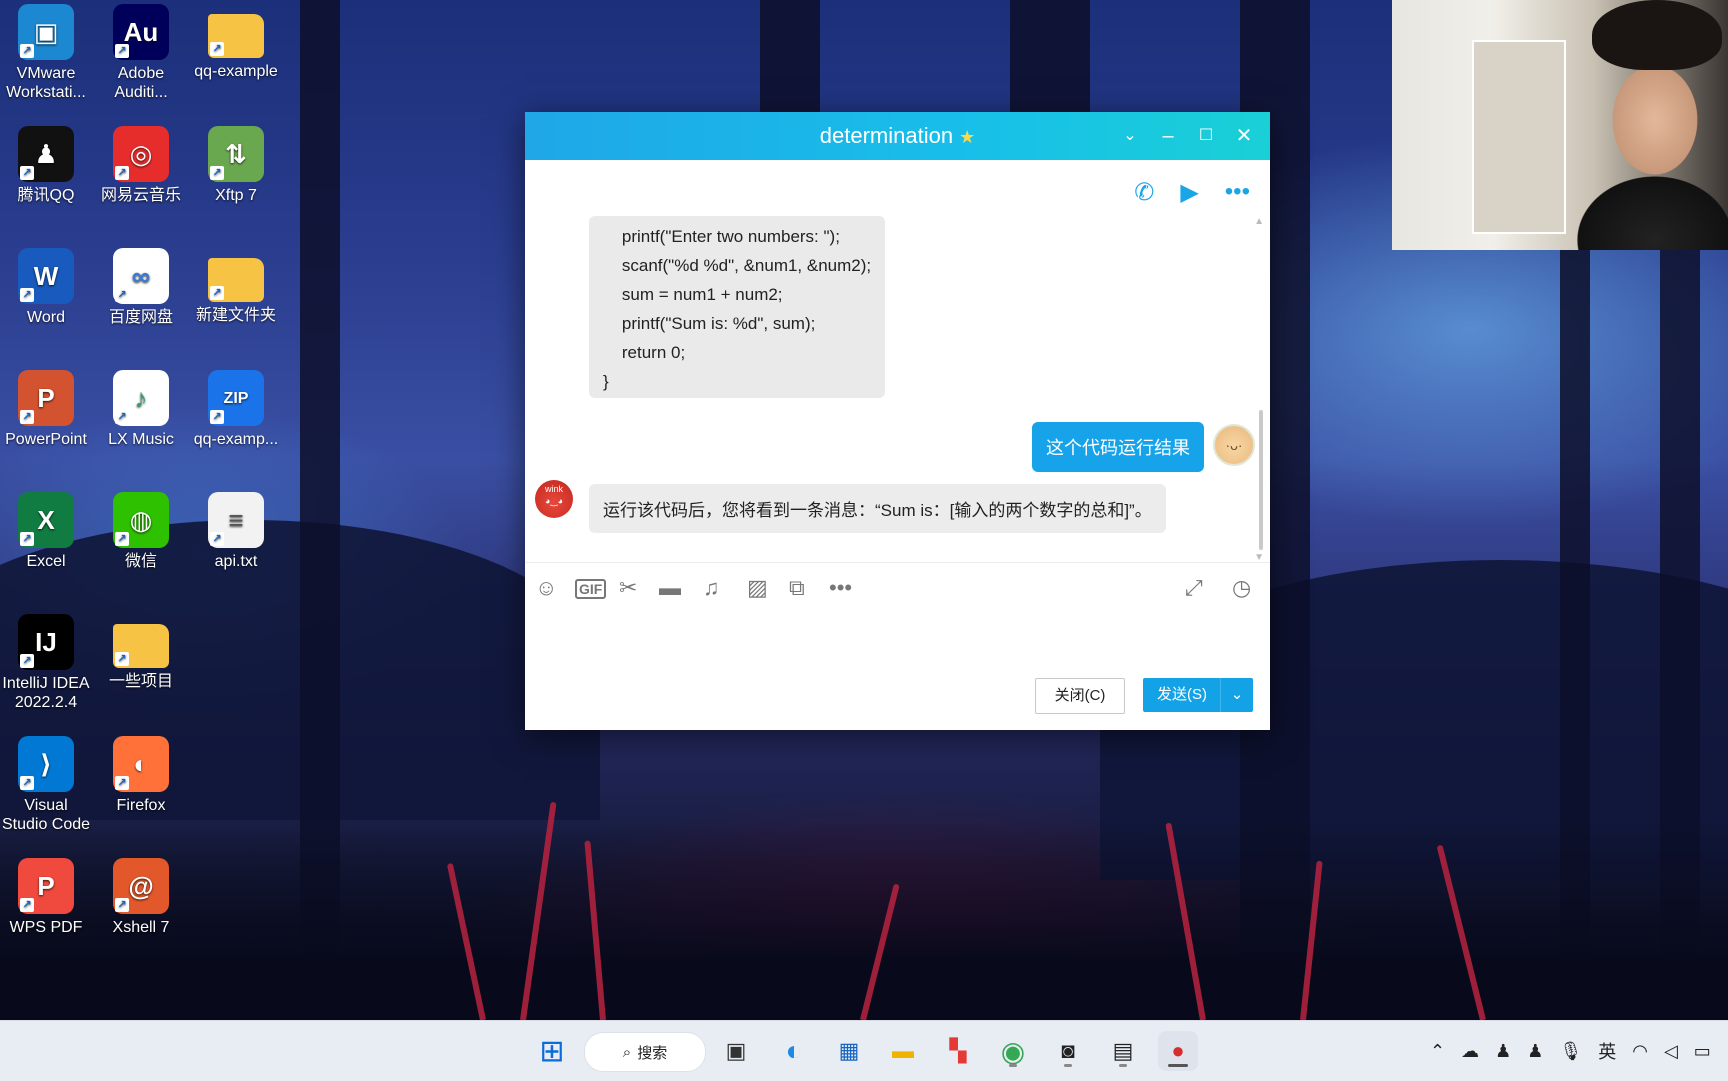  What do you see at coordinates (1437, 1051) in the screenshot?
I see `chevron-up-icon: ⌃` at bounding box center [1437, 1051].